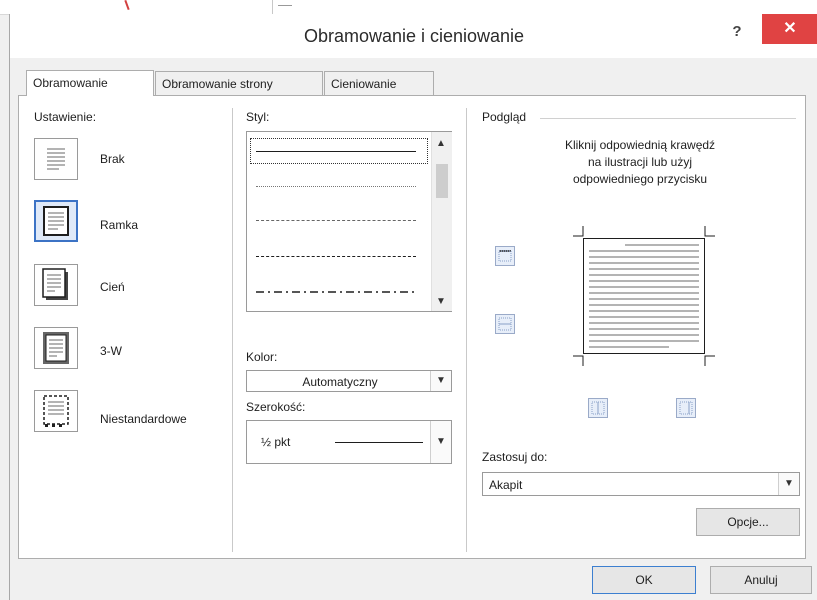  What do you see at coordinates (379, 442) in the screenshot?
I see `width-line-sample` at bounding box center [379, 442].